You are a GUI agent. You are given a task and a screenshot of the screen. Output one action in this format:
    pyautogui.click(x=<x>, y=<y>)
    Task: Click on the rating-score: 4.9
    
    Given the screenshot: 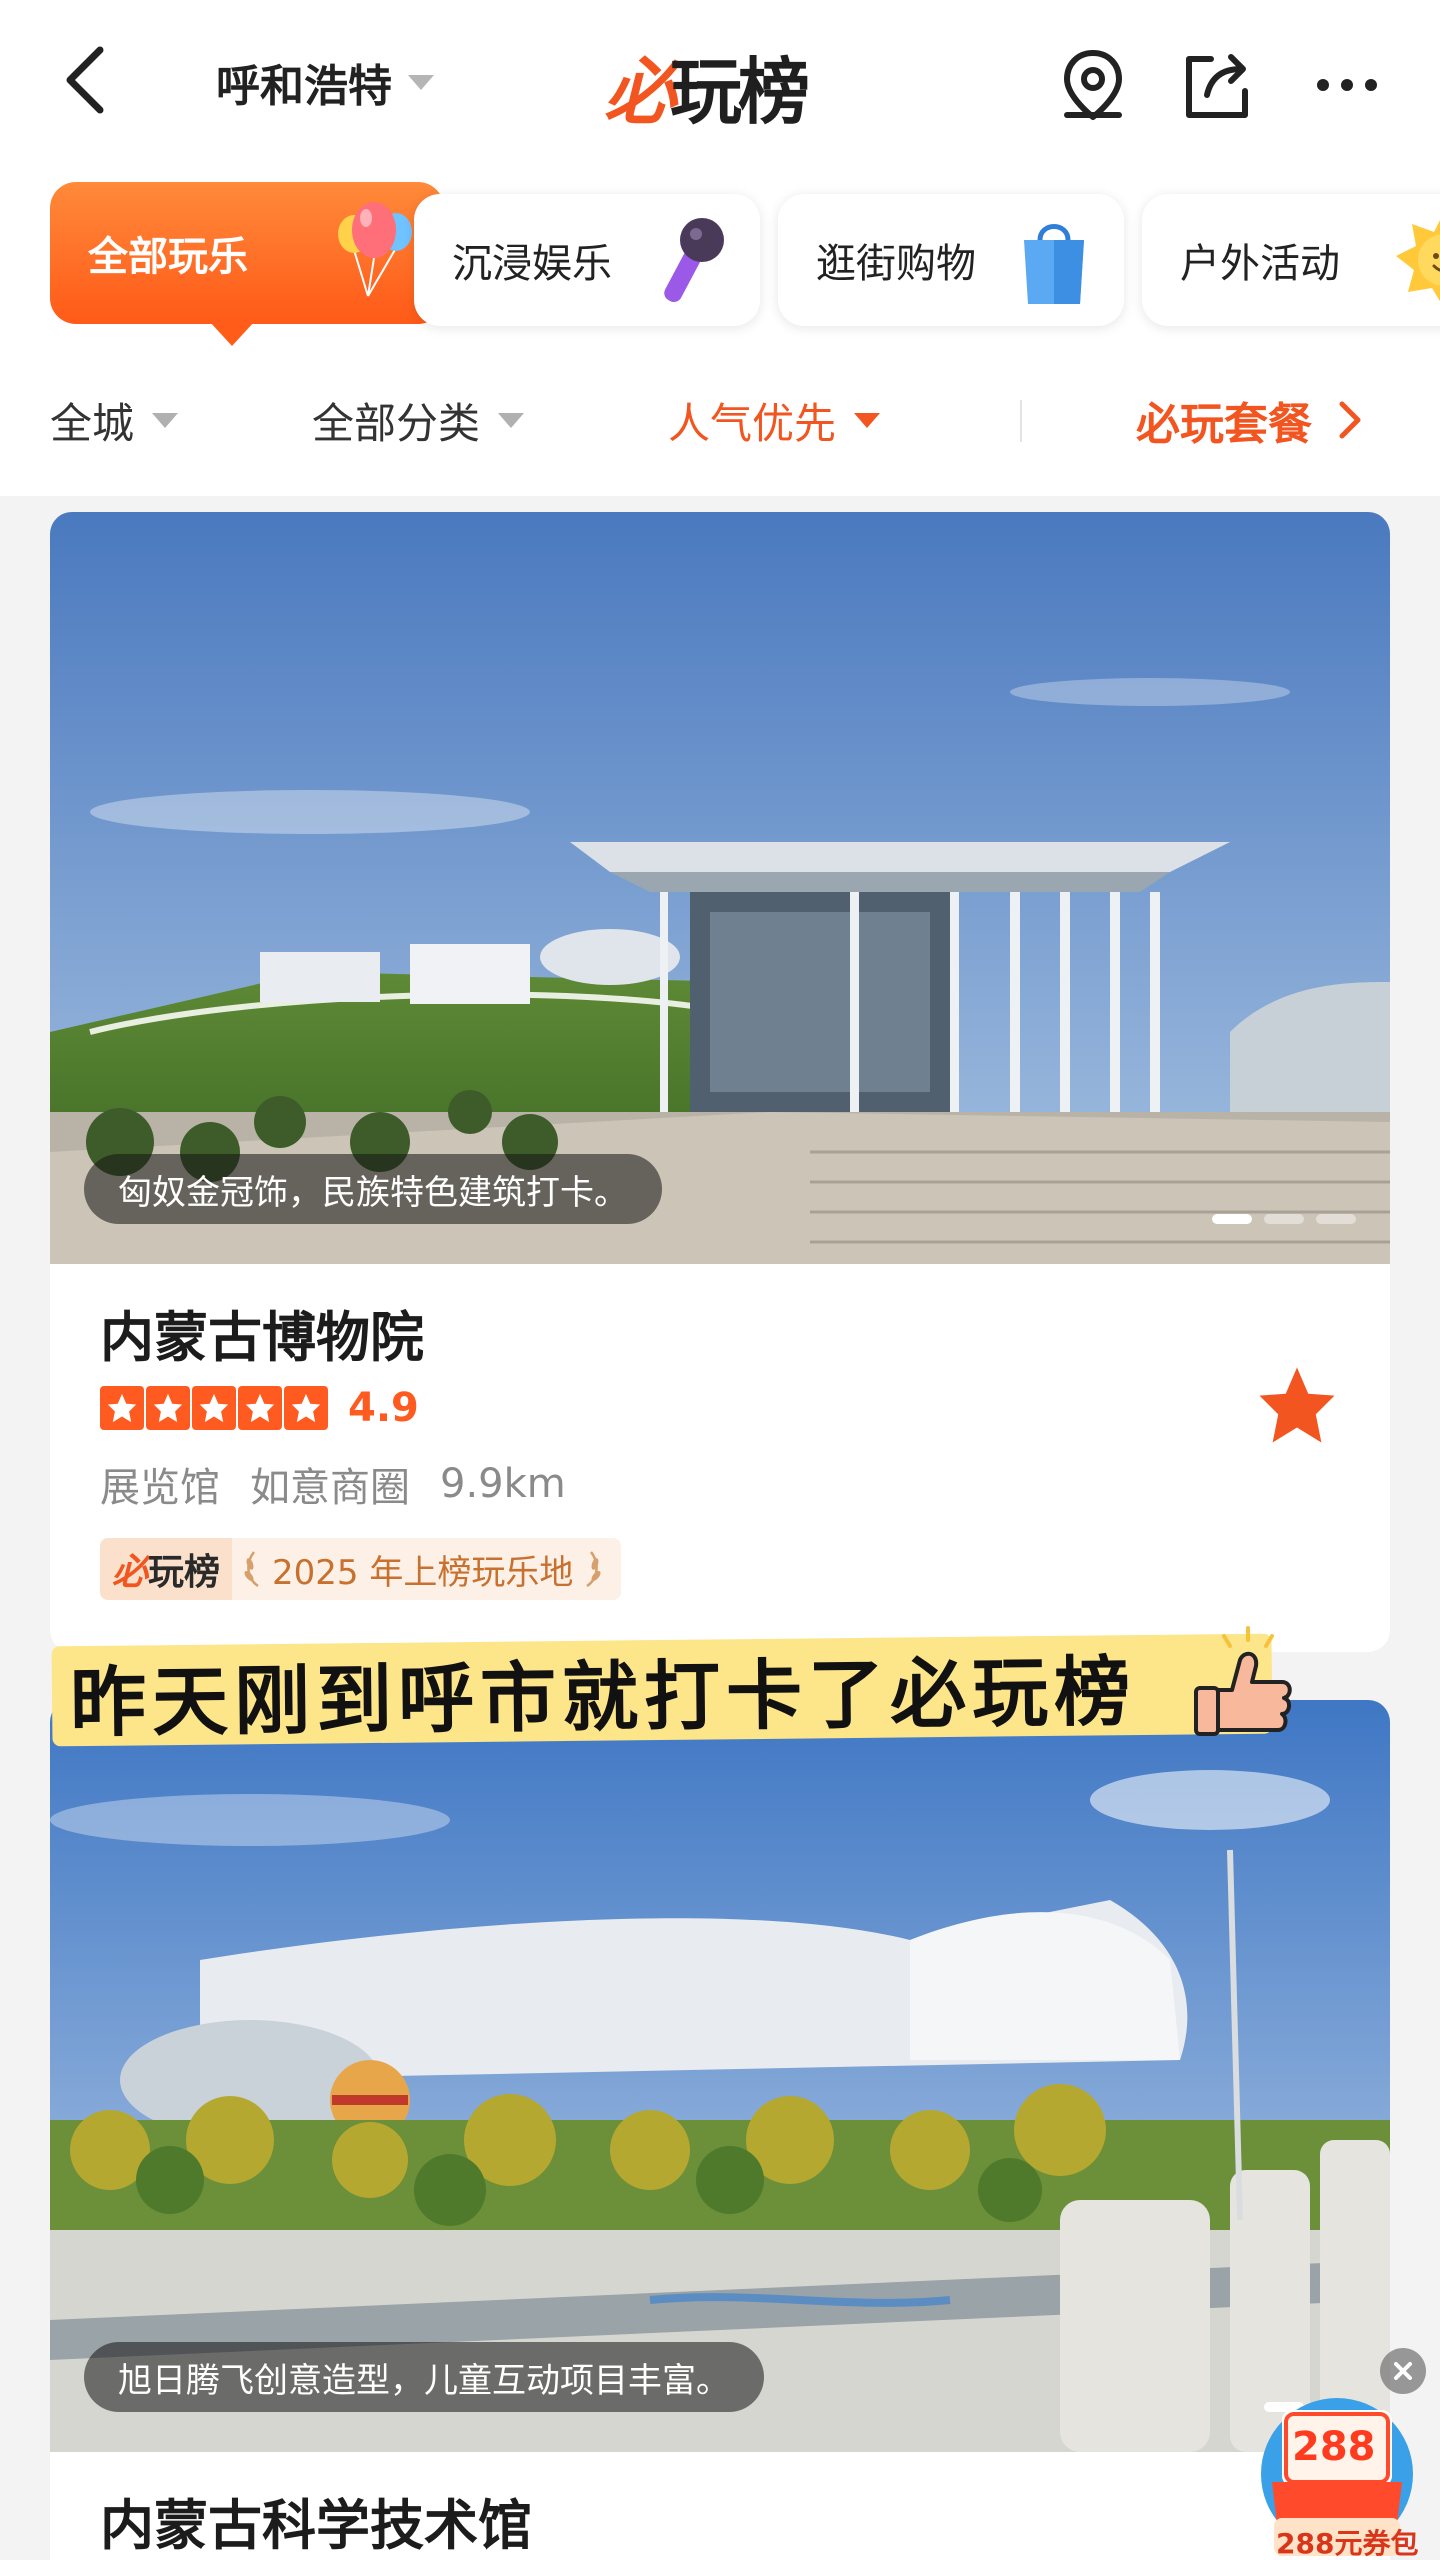 What is the action you would take?
    pyautogui.click(x=383, y=1408)
    